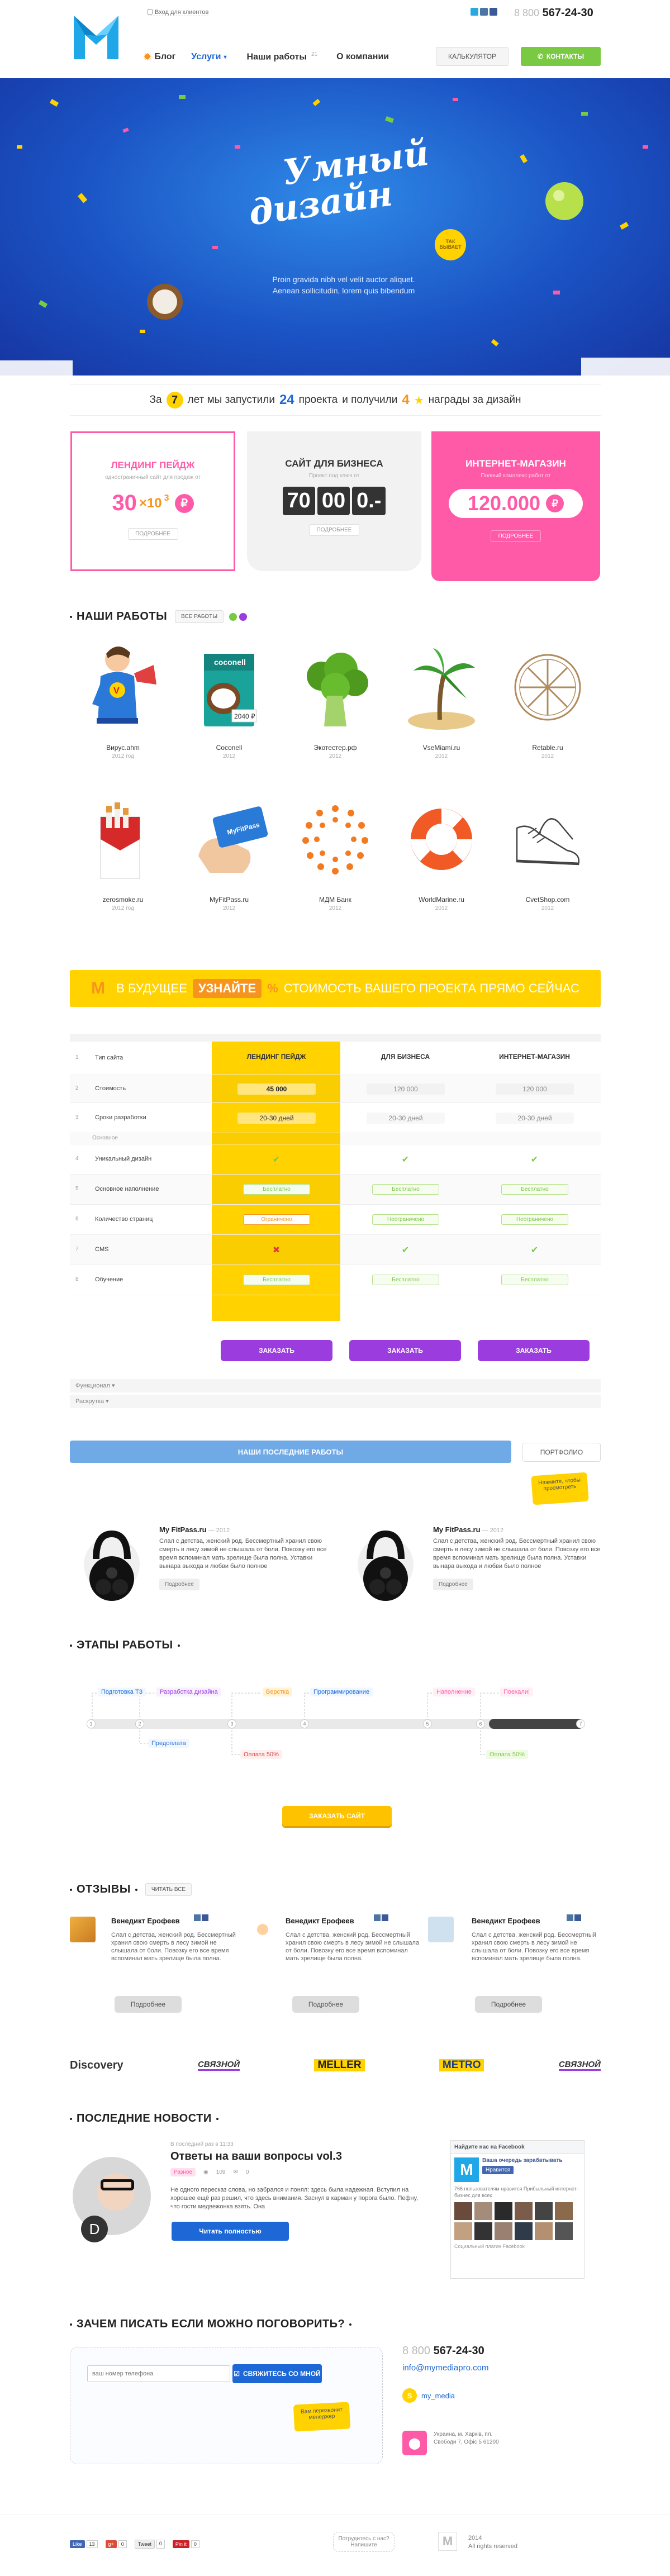  What do you see at coordinates (548, 713) in the screenshot?
I see `work-item: Retable.ru 2012` at bounding box center [548, 713].